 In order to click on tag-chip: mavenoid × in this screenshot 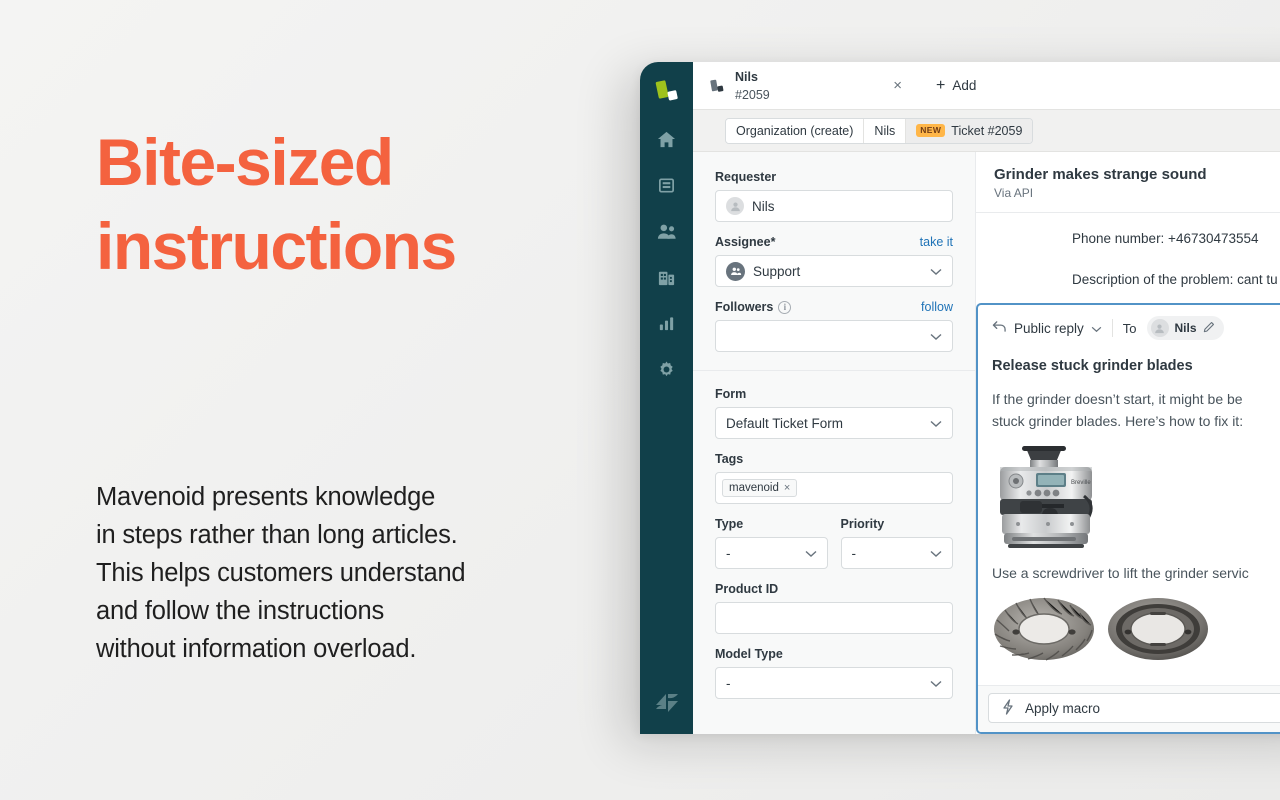, I will do `click(760, 488)`.